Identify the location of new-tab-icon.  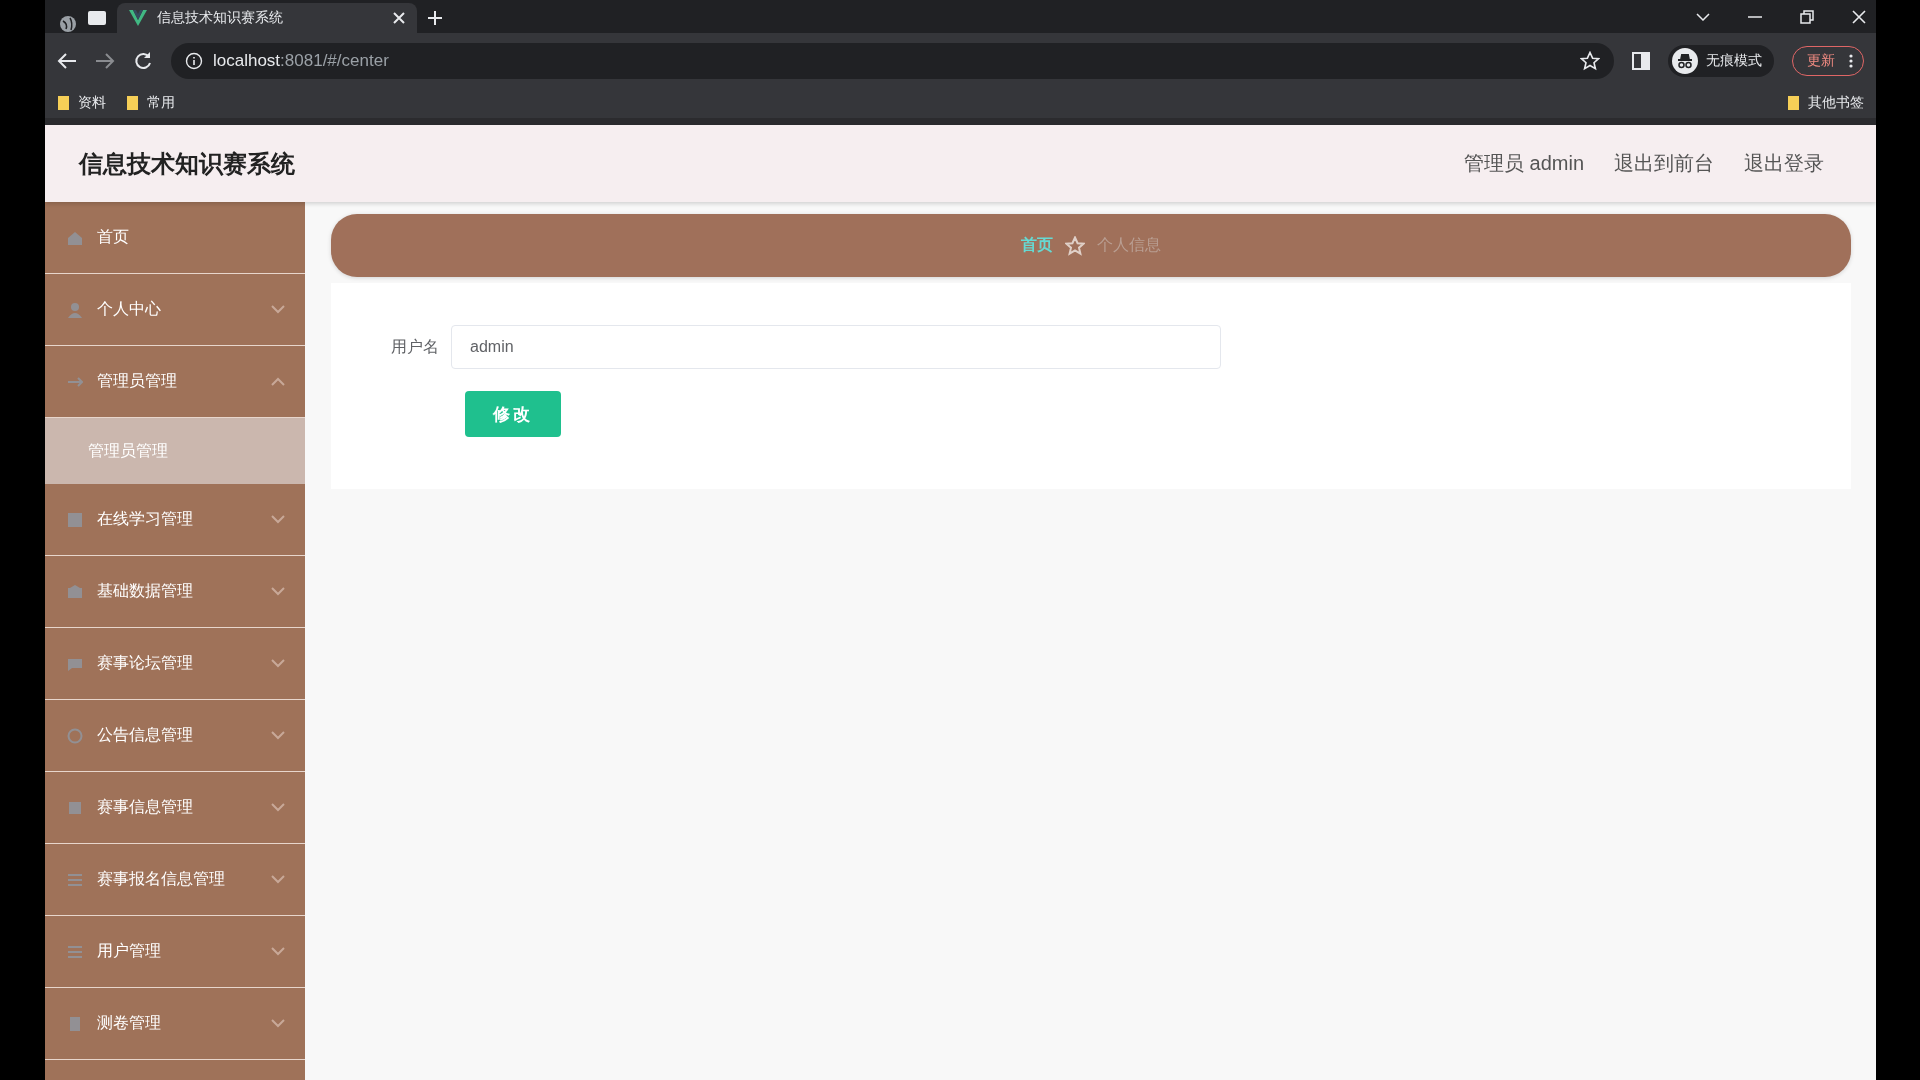
(435, 18).